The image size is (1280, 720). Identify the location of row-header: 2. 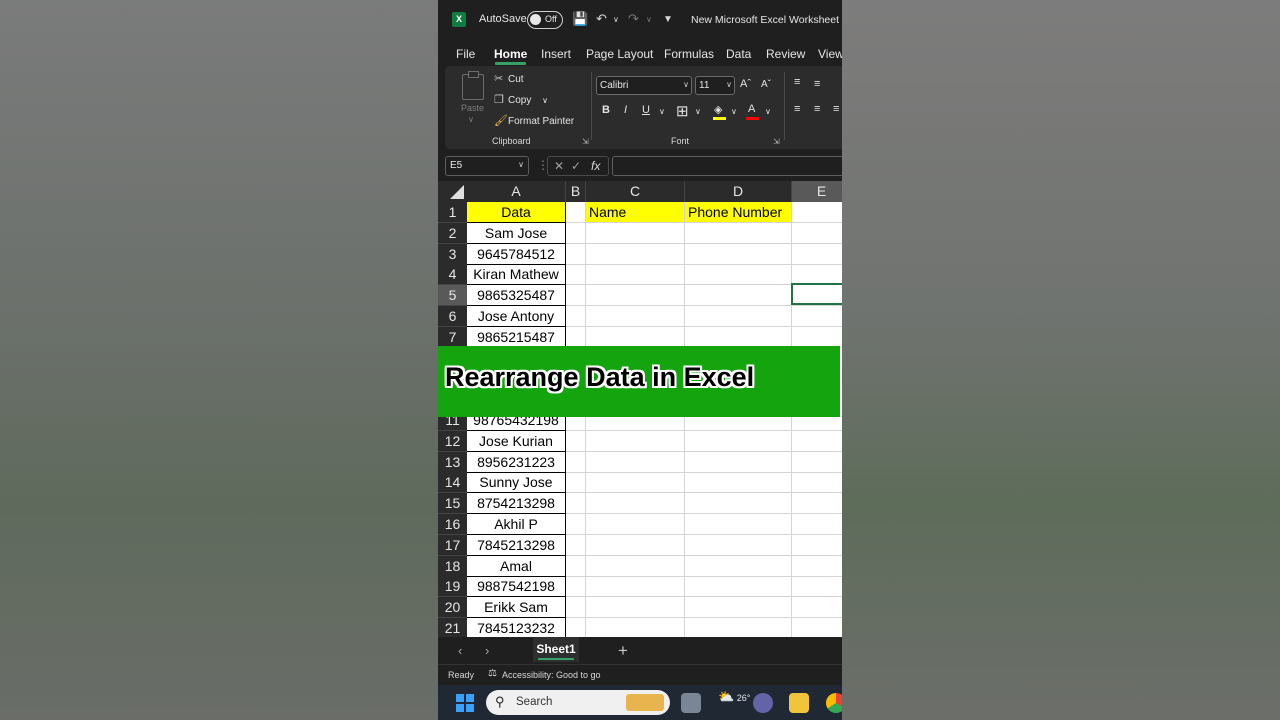
(452, 233).